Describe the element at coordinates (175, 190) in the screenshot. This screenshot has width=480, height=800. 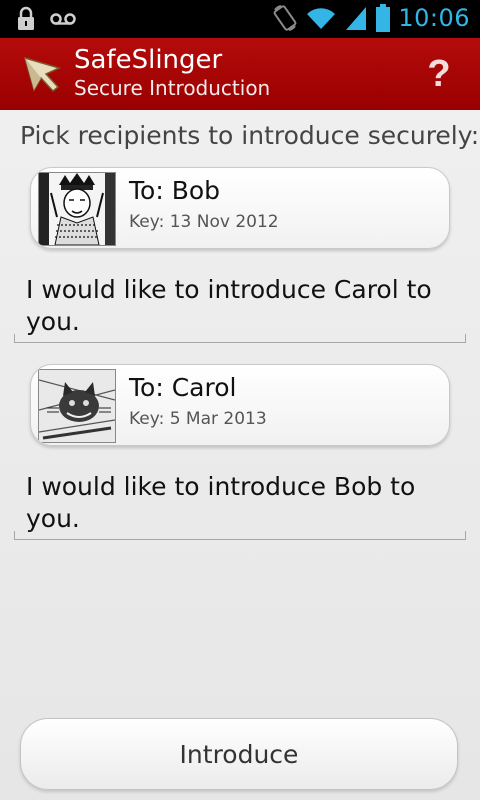
I see `recipient-to: To: Bob` at that location.